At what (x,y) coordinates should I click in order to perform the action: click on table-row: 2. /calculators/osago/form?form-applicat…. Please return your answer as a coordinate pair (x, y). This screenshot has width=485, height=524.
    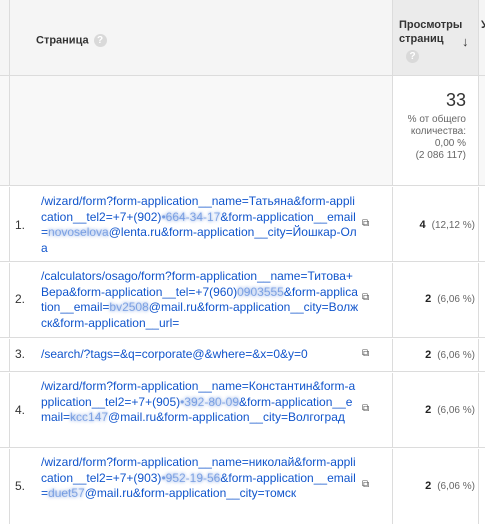
    Looking at the image, I should click on (242, 300).